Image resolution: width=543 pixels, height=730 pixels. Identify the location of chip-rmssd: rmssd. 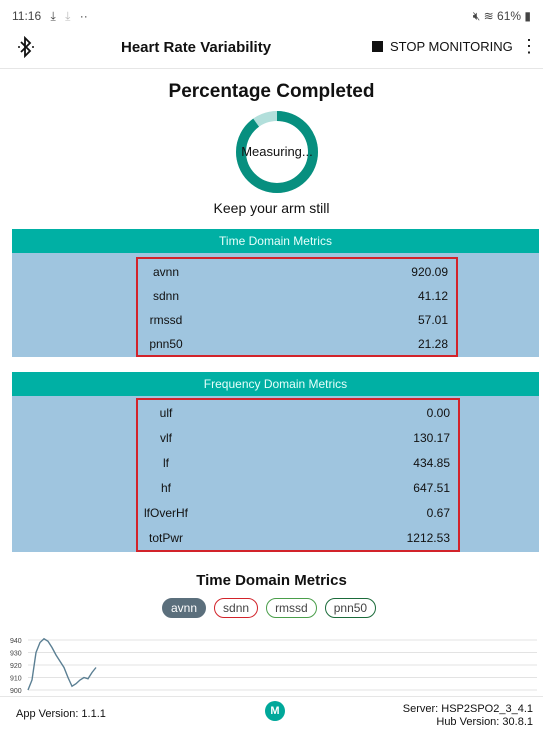
(291, 608).